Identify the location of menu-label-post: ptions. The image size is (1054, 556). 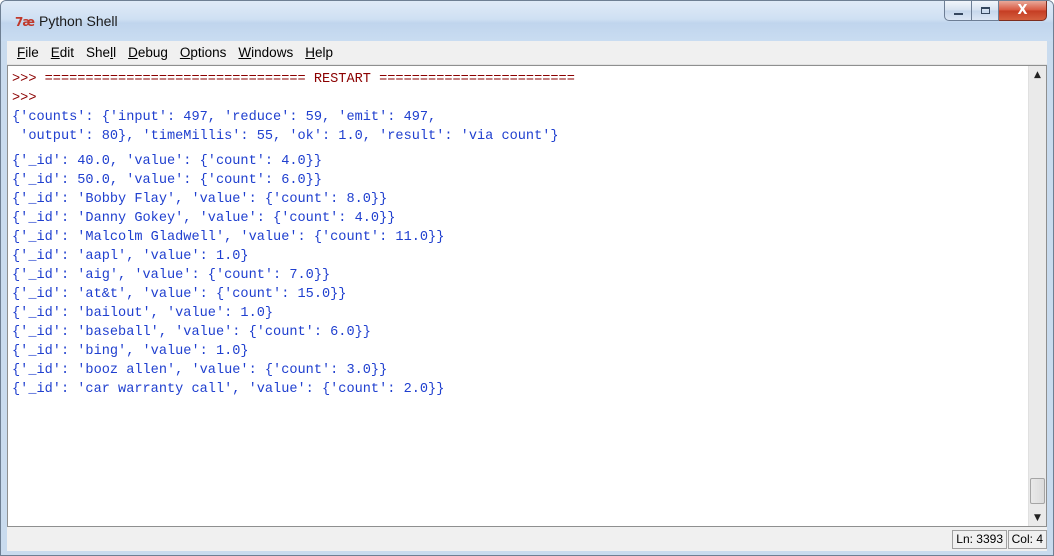
(208, 52).